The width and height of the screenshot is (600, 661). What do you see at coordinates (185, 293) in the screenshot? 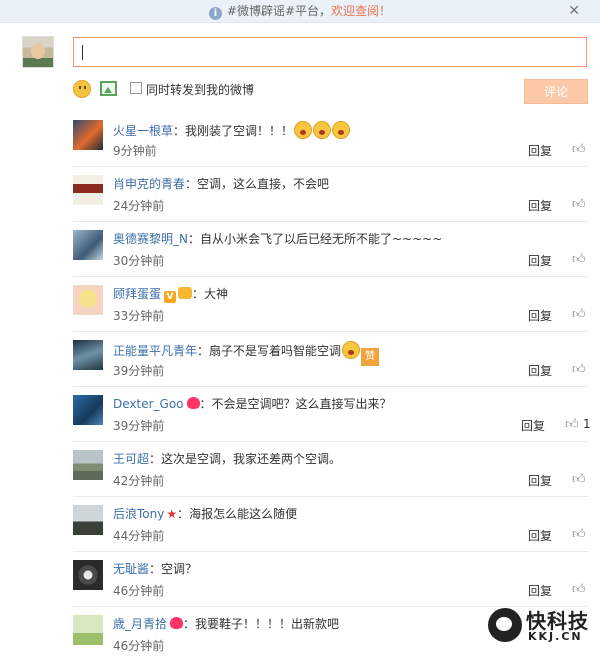
I see `member-badge-icon` at bounding box center [185, 293].